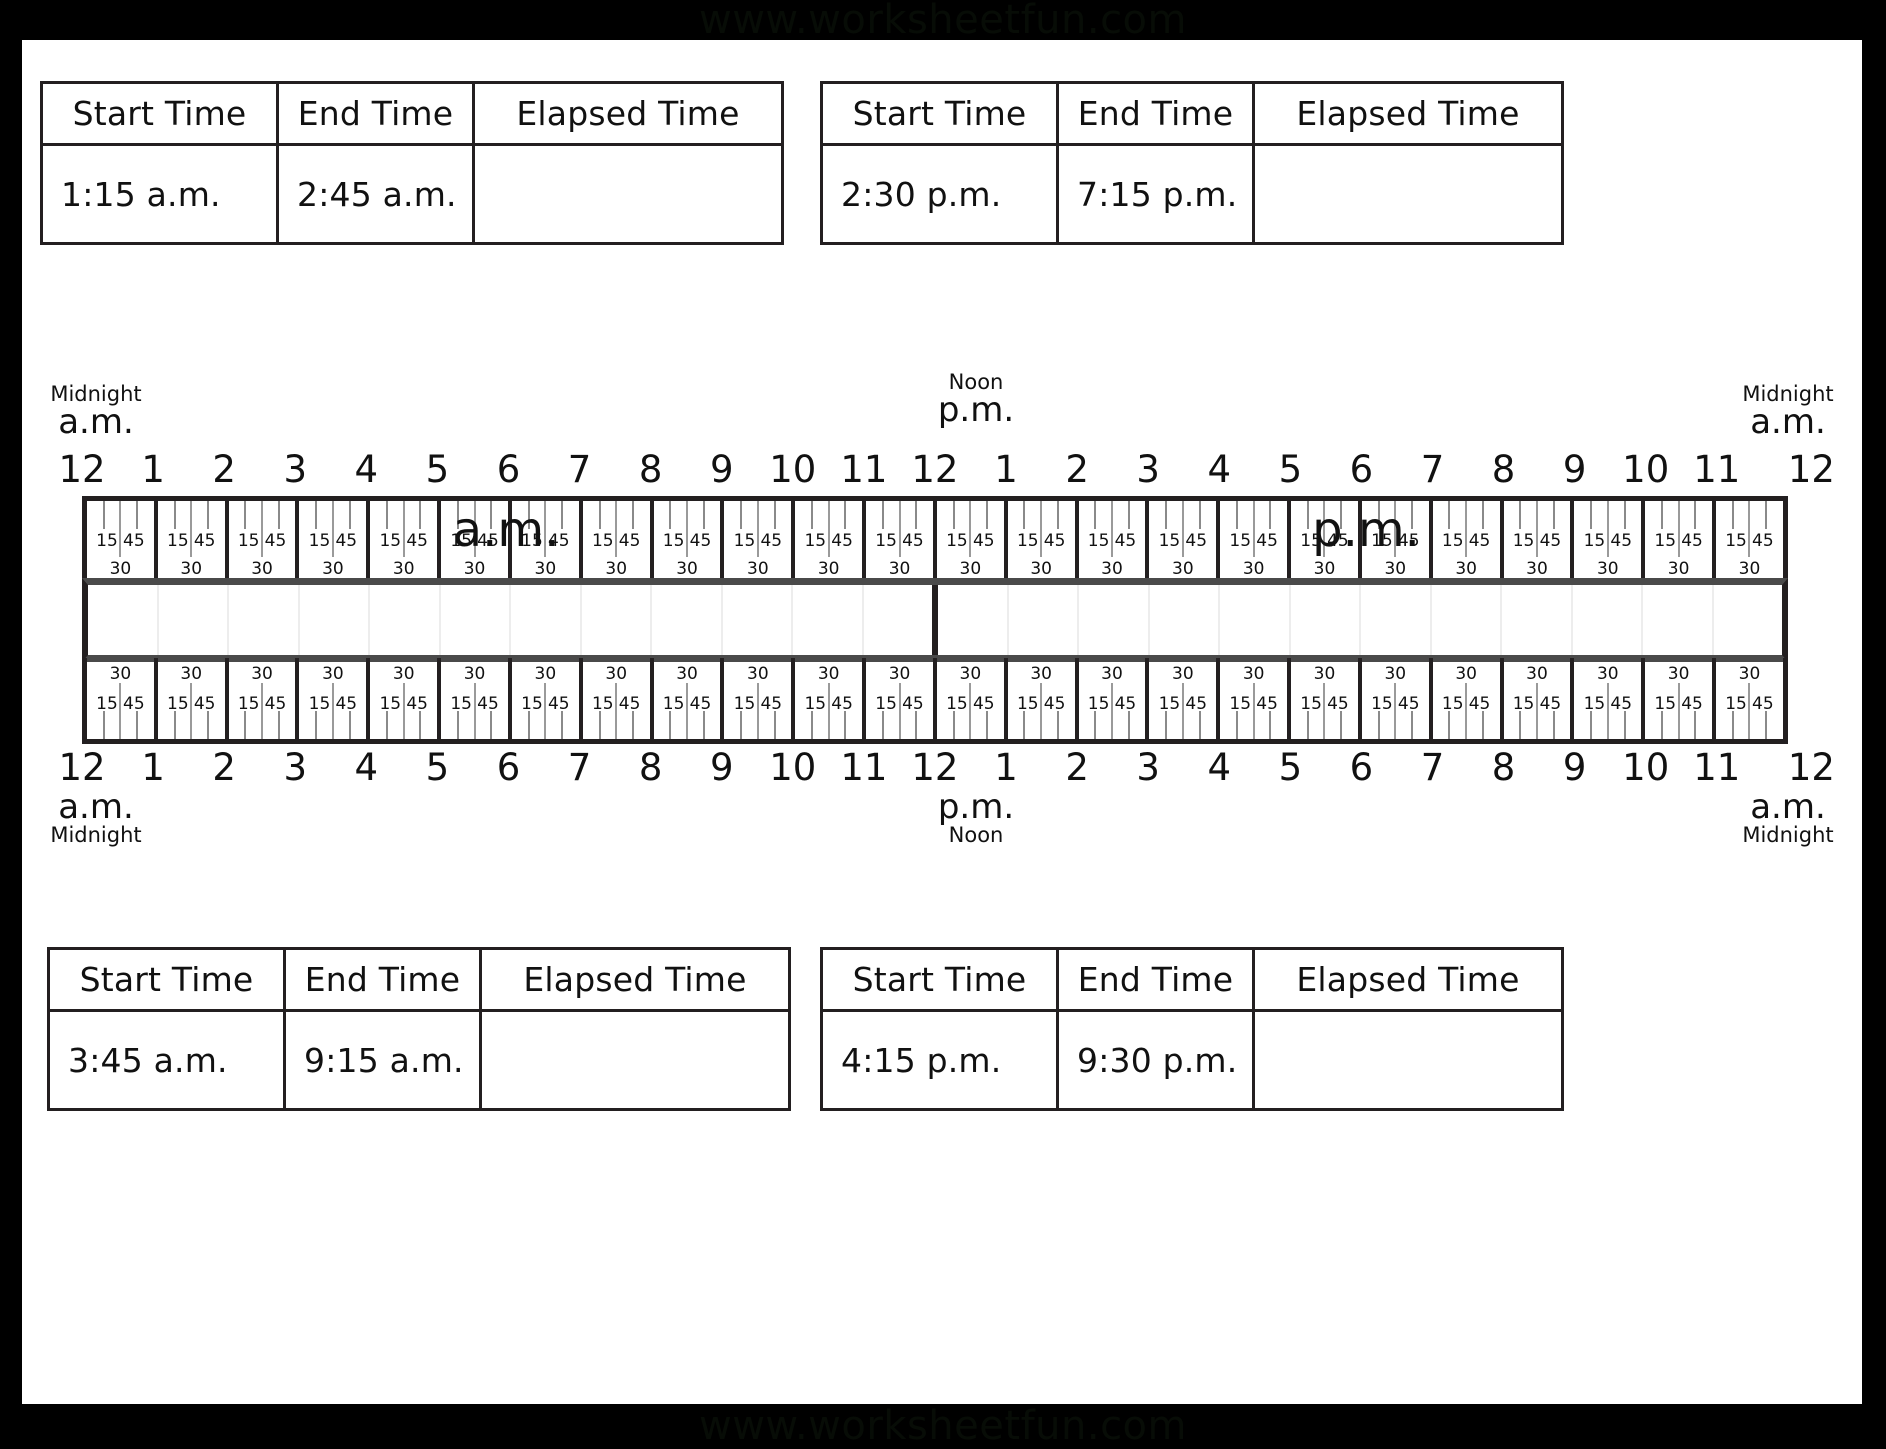 Image resolution: width=1886 pixels, height=1449 pixels. I want to click on hour-label-text: 3, so click(1148, 469).